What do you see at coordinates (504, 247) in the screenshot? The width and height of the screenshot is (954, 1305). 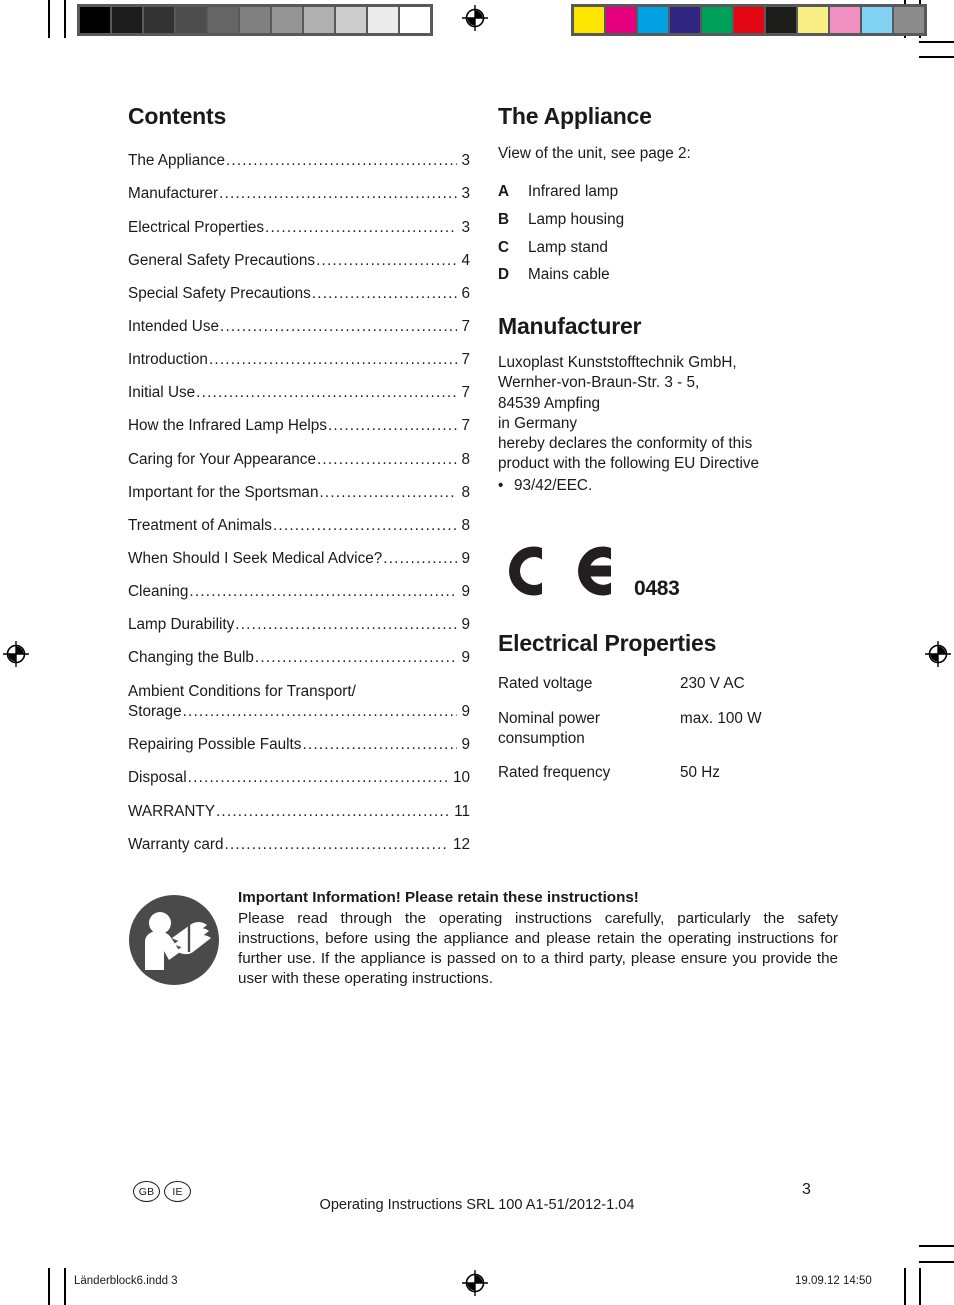 I see `part-key: C` at bounding box center [504, 247].